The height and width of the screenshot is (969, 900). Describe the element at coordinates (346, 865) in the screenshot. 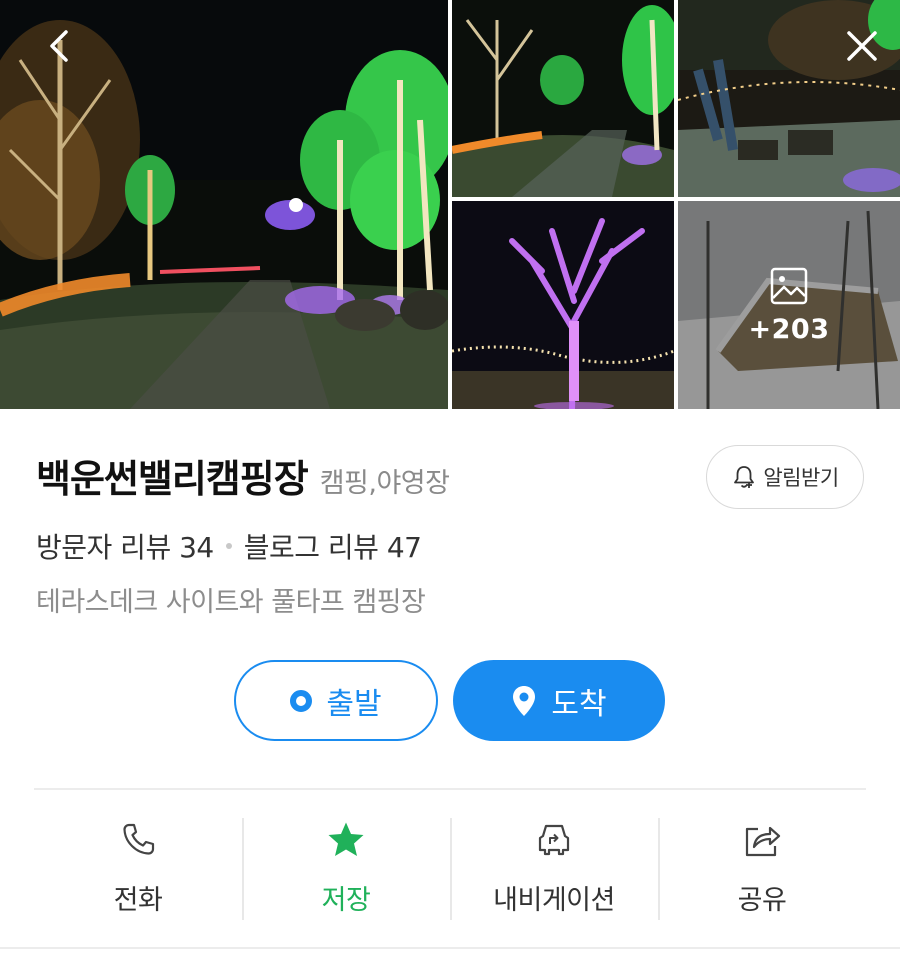

I see `save-button: 저장` at that location.